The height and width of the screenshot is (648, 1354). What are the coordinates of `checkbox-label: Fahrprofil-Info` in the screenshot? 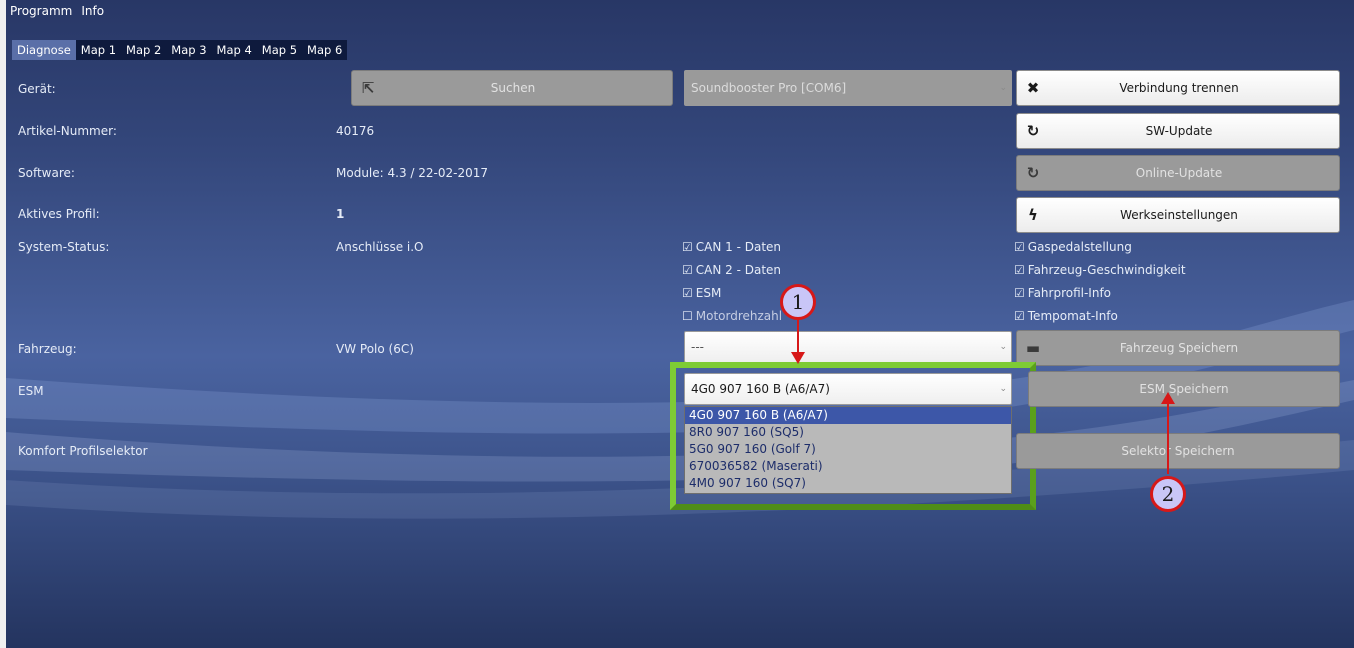 It's located at (1069, 293).